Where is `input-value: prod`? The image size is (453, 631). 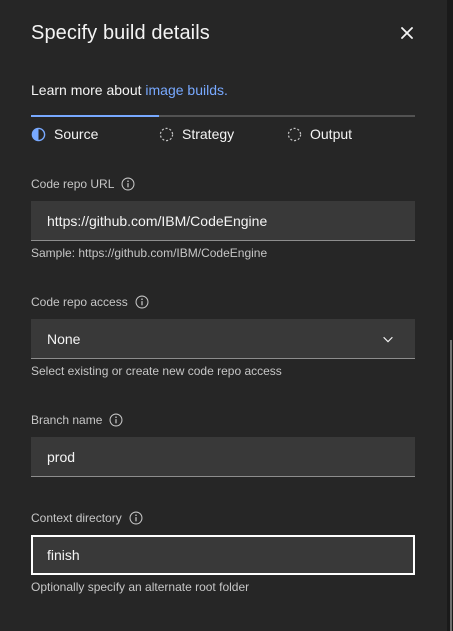 input-value: prod is located at coordinates (61, 456).